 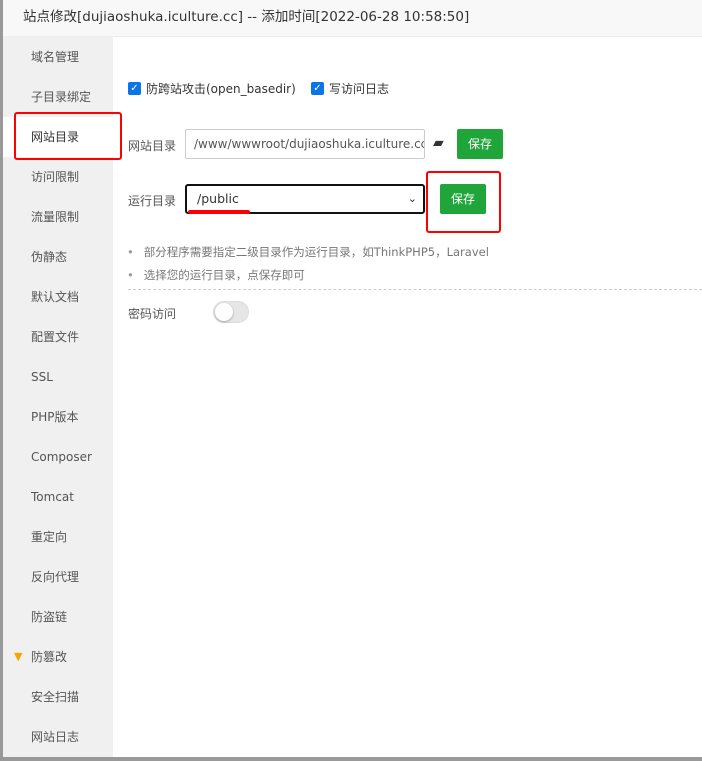 I want to click on sidebar-item-default-doc: 默认文档, so click(x=58, y=297).